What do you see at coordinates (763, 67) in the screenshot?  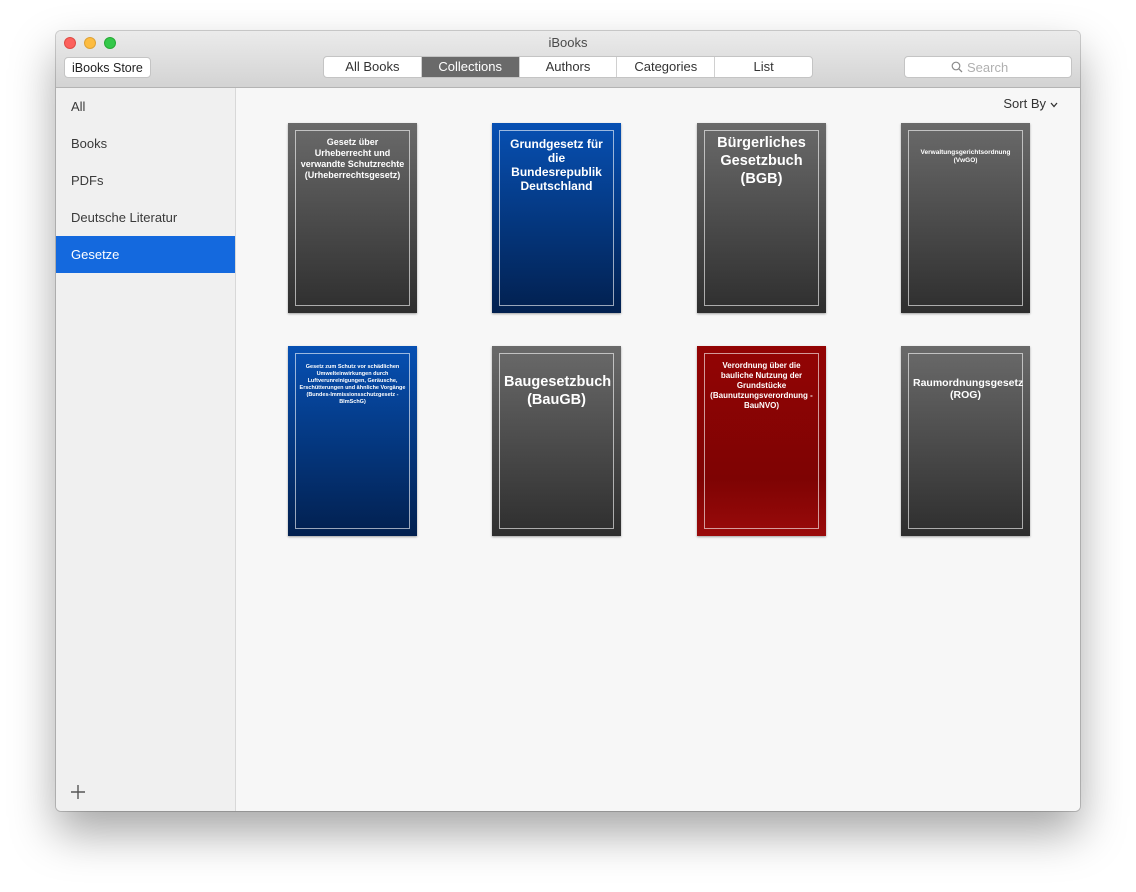 I see `tab-list: List` at bounding box center [763, 67].